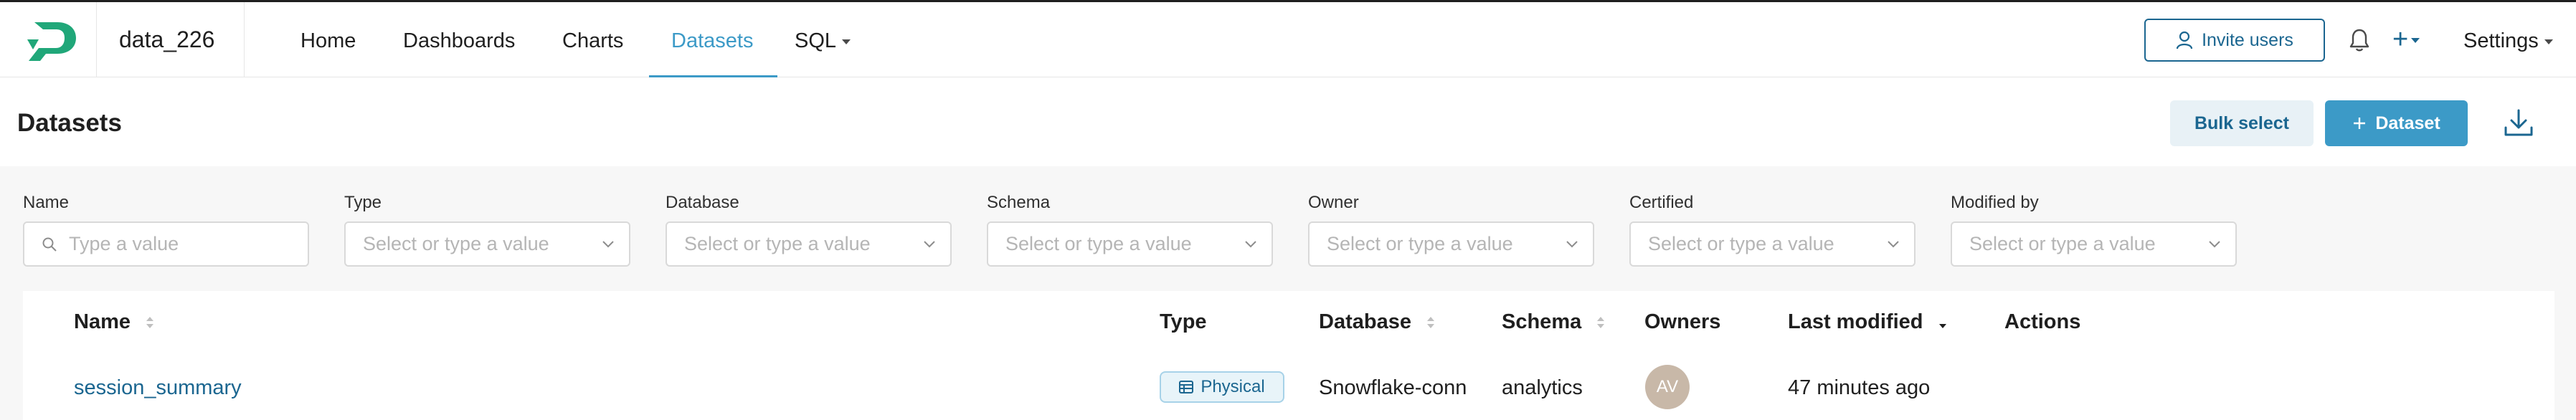  I want to click on filter-modified-by-select: Select or type a value, so click(2094, 244).